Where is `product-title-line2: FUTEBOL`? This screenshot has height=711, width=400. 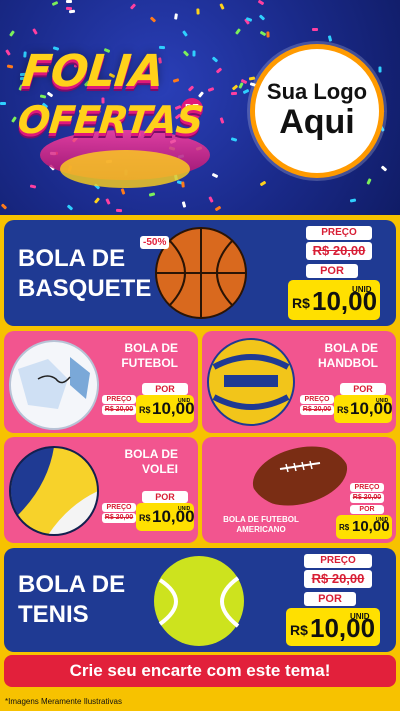
product-title-line2: FUTEBOL is located at coordinates (149, 363).